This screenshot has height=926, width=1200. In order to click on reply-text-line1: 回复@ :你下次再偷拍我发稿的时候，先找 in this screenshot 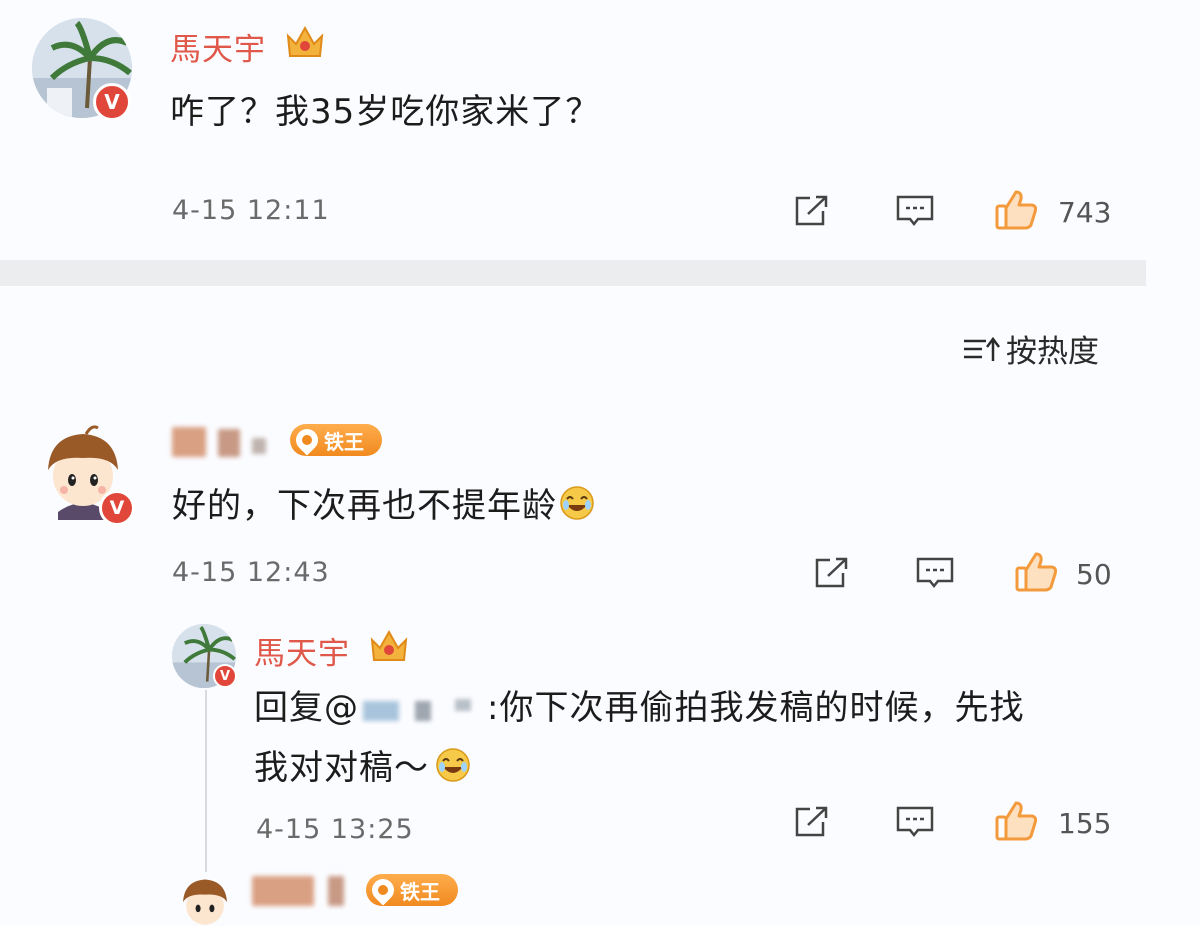, I will do `click(639, 704)`.